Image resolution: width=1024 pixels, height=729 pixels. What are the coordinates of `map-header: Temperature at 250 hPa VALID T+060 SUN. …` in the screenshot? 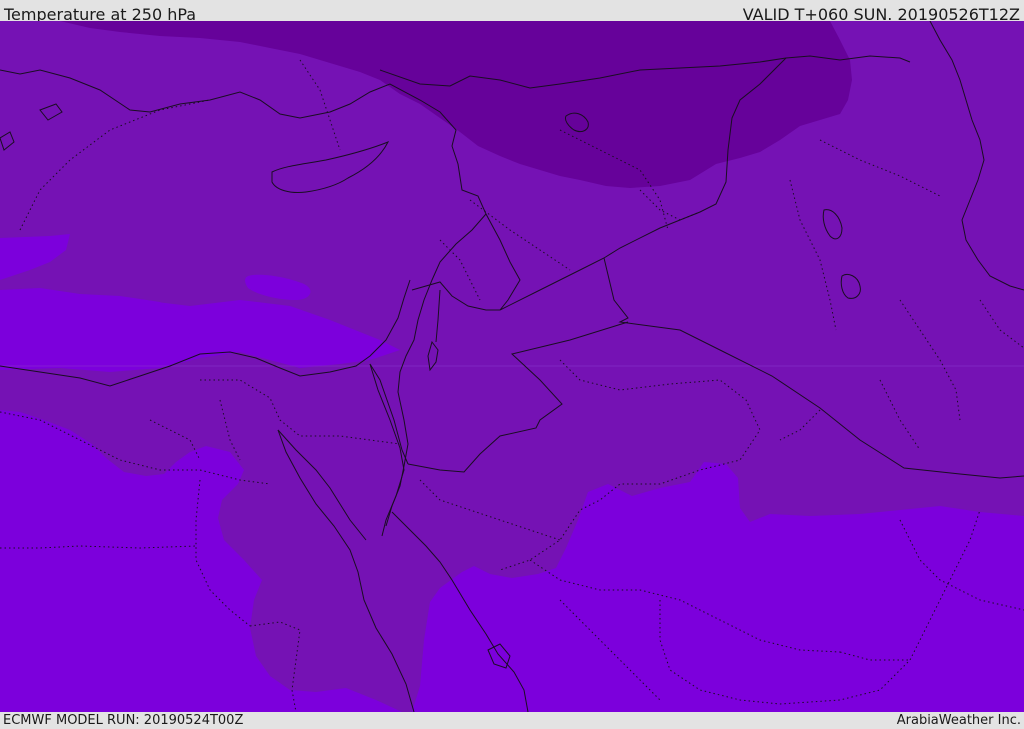 It's located at (512, 10).